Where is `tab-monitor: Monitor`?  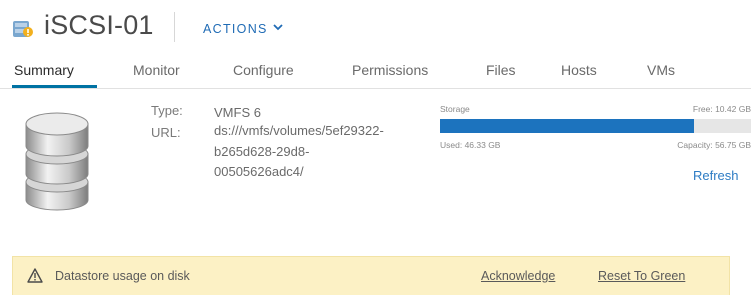 tab-monitor: Monitor is located at coordinates (156, 70).